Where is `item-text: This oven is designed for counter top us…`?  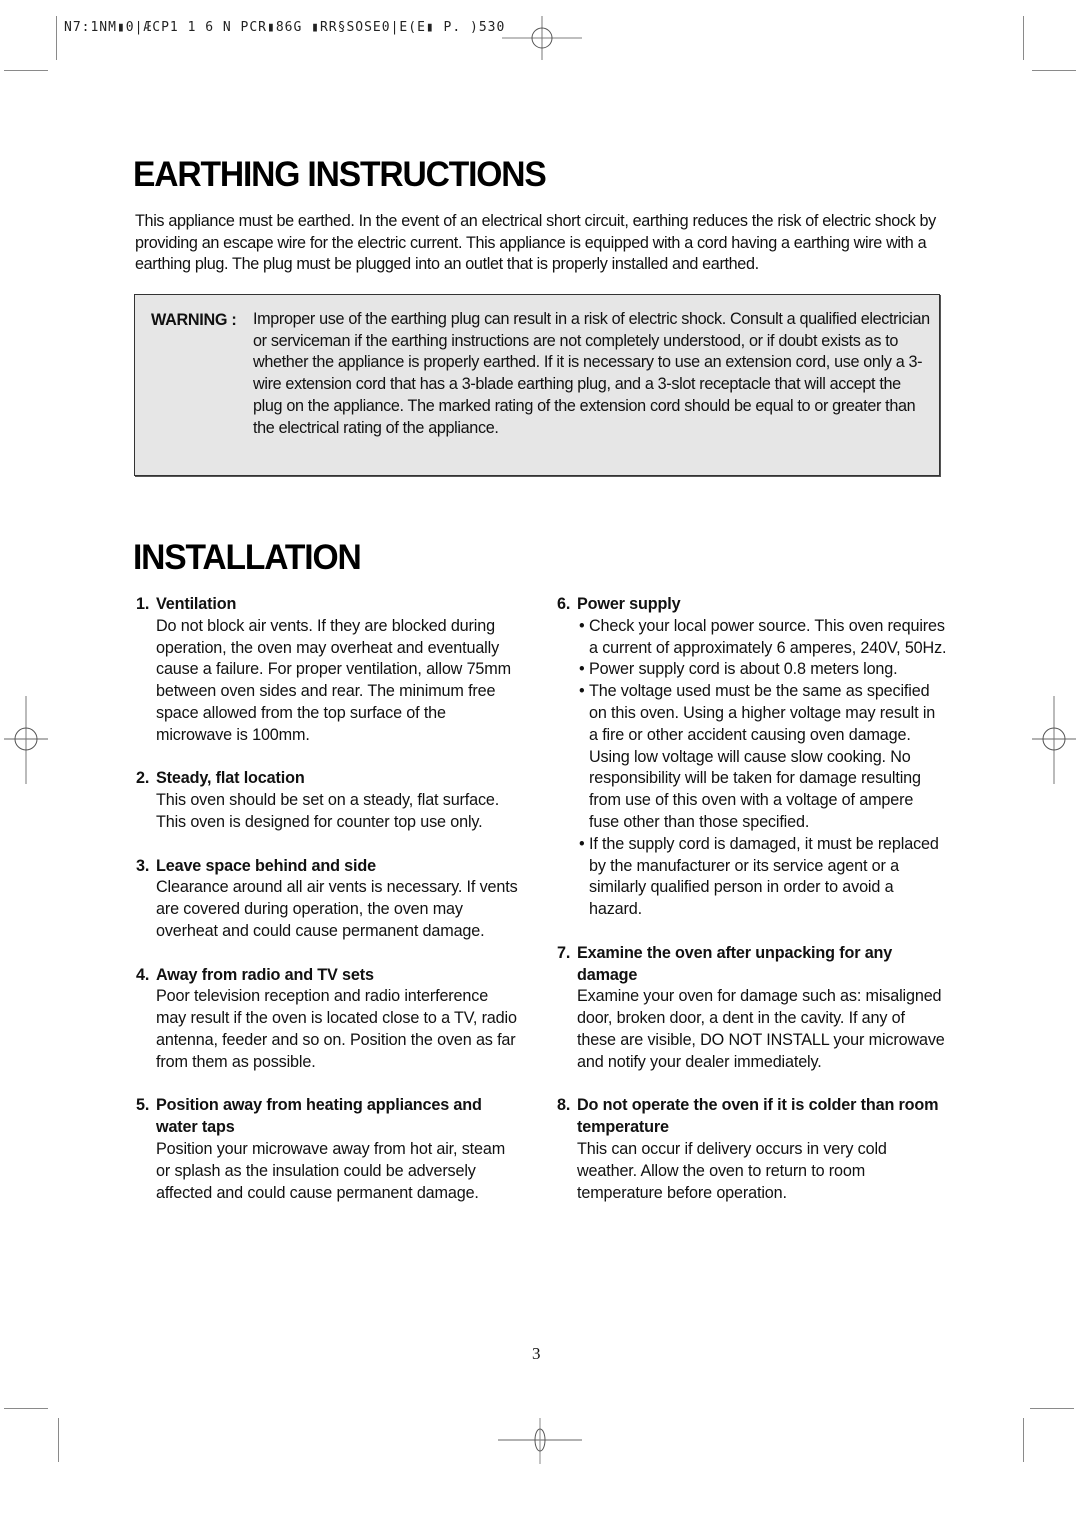 item-text: This oven is designed for counter top us… is located at coordinates (319, 821).